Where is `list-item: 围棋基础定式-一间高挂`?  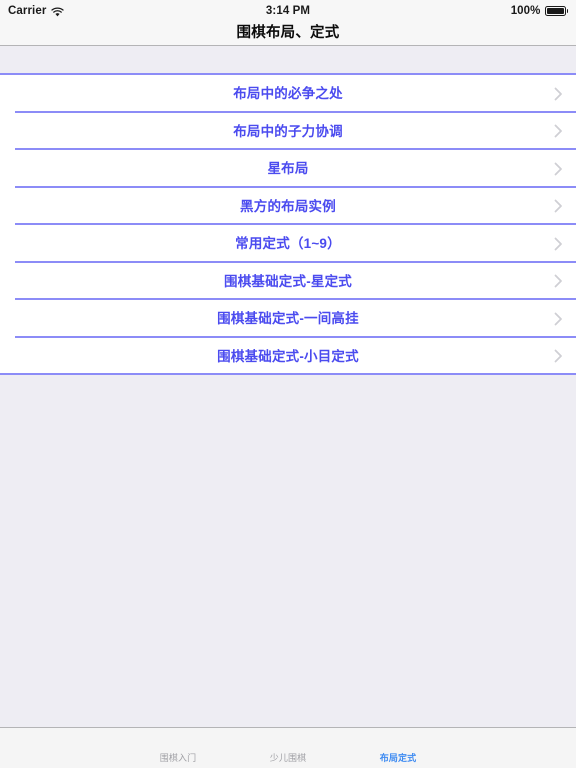
list-item: 围棋基础定式-一间高挂 is located at coordinates (288, 319).